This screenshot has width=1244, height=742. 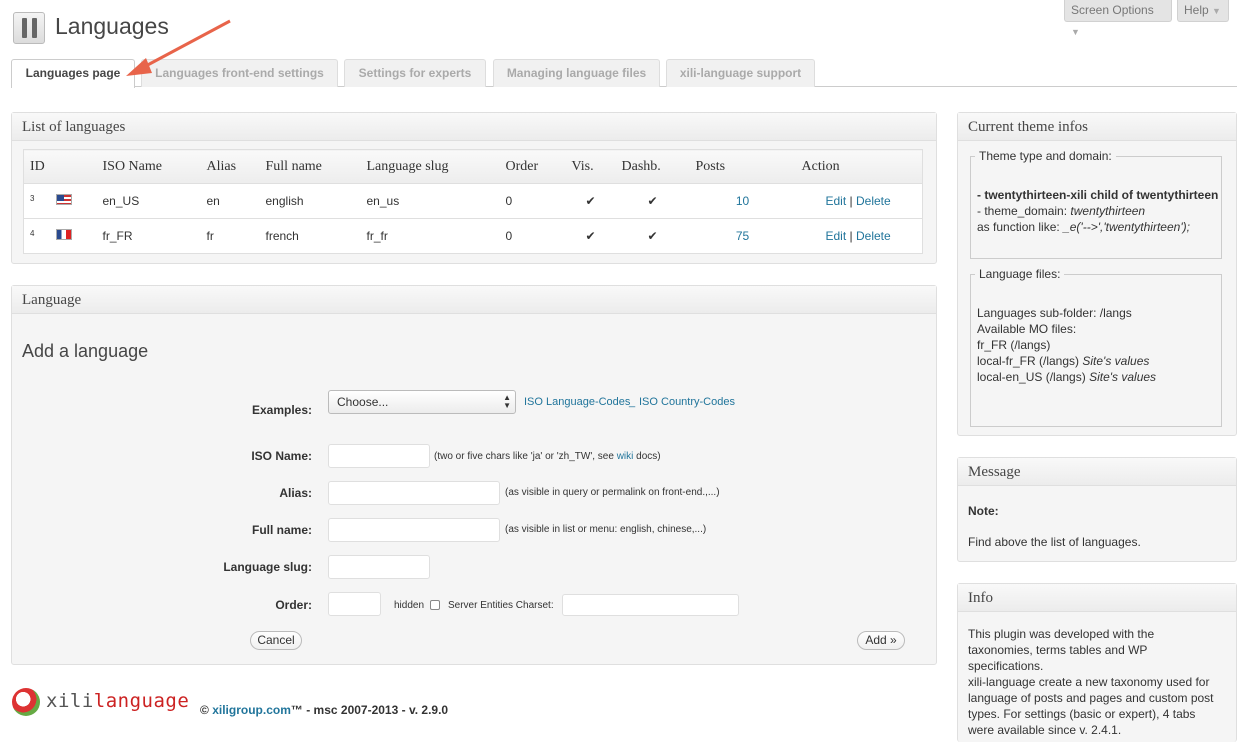 I want to click on alias-input, so click(x=414, y=493).